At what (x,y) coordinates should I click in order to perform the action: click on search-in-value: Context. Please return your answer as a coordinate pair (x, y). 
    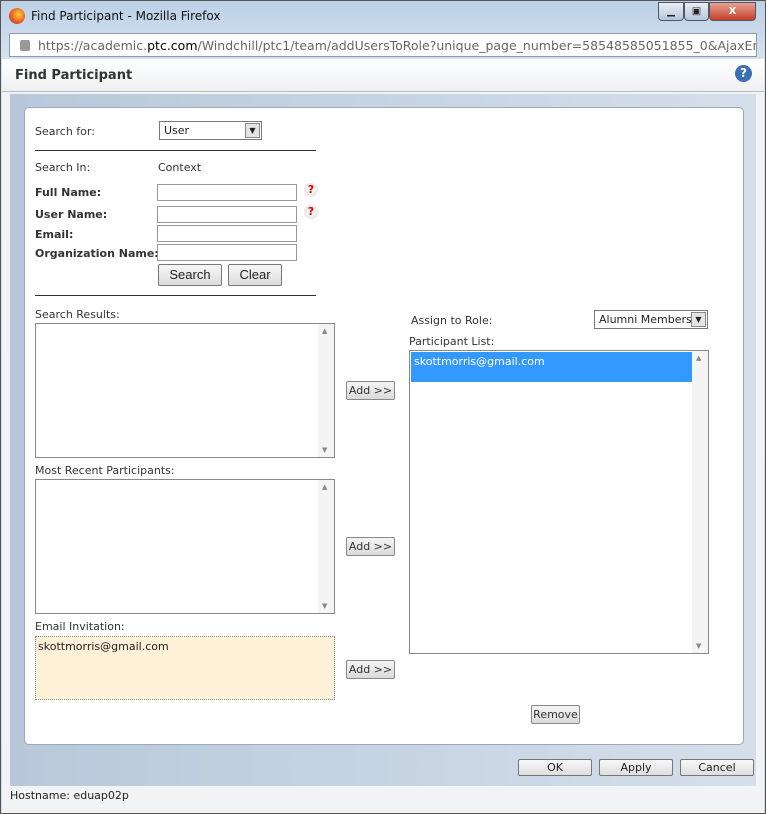
    Looking at the image, I should click on (180, 167).